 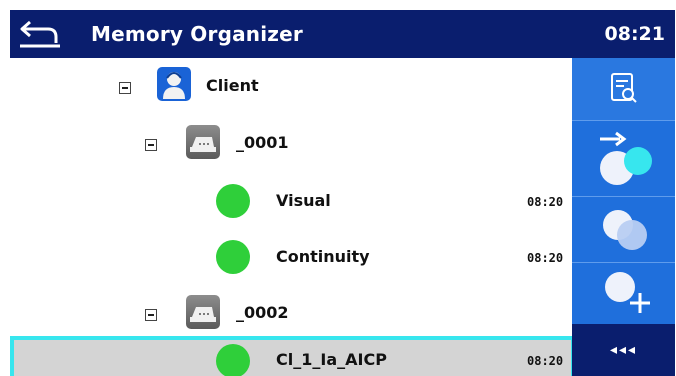 I want to click on action-sidebar: ◂◂◂, so click(x=623, y=217).